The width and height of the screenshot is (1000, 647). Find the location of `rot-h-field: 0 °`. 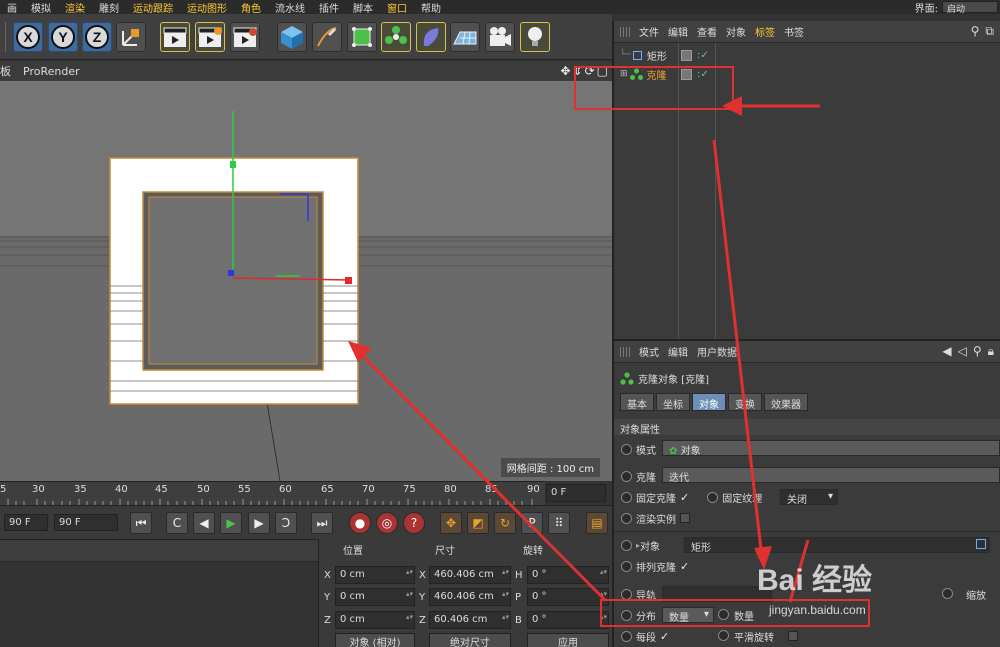

rot-h-field: 0 ° is located at coordinates (568, 575).